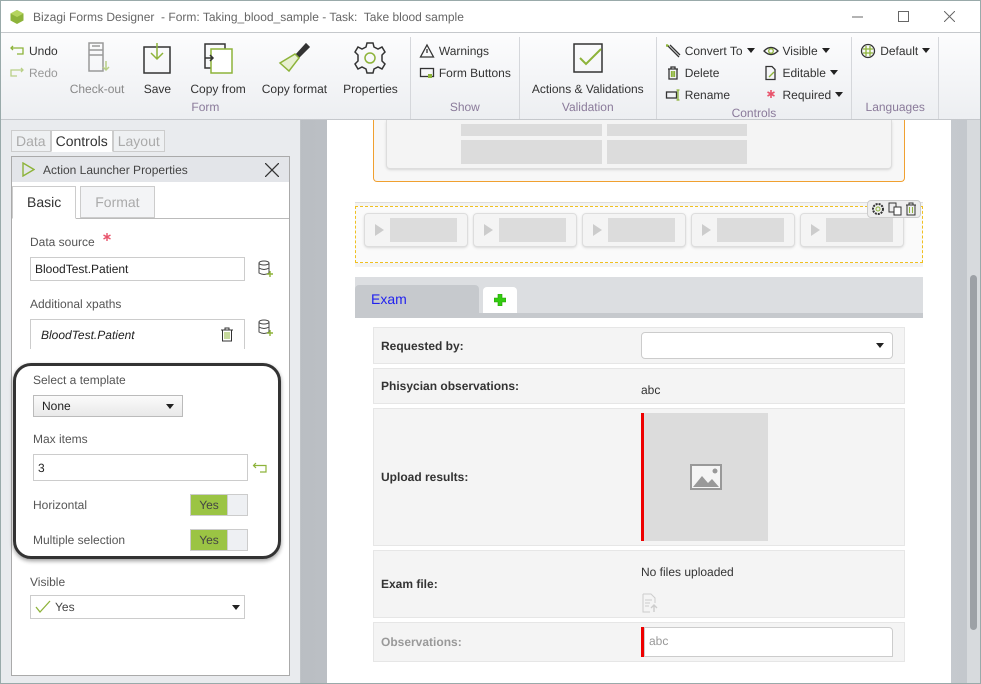 The image size is (981, 684). I want to click on edit-page-icon, so click(770, 72).